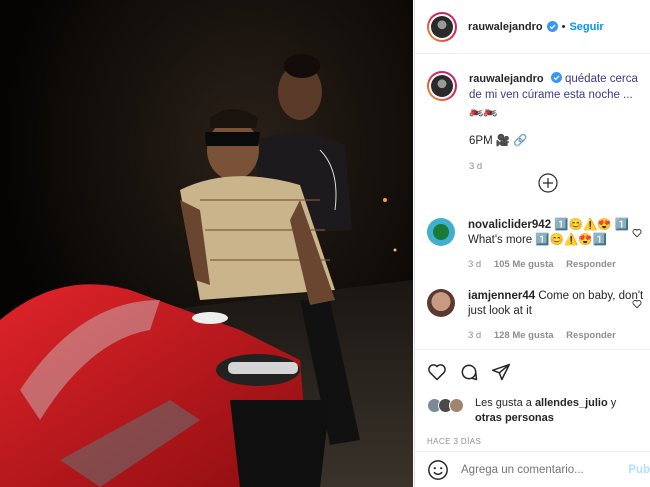 This screenshot has width=650, height=487. What do you see at coordinates (532, 441) in the screenshot?
I see `post-time-ago: HACE 3 DÍAS` at bounding box center [532, 441].